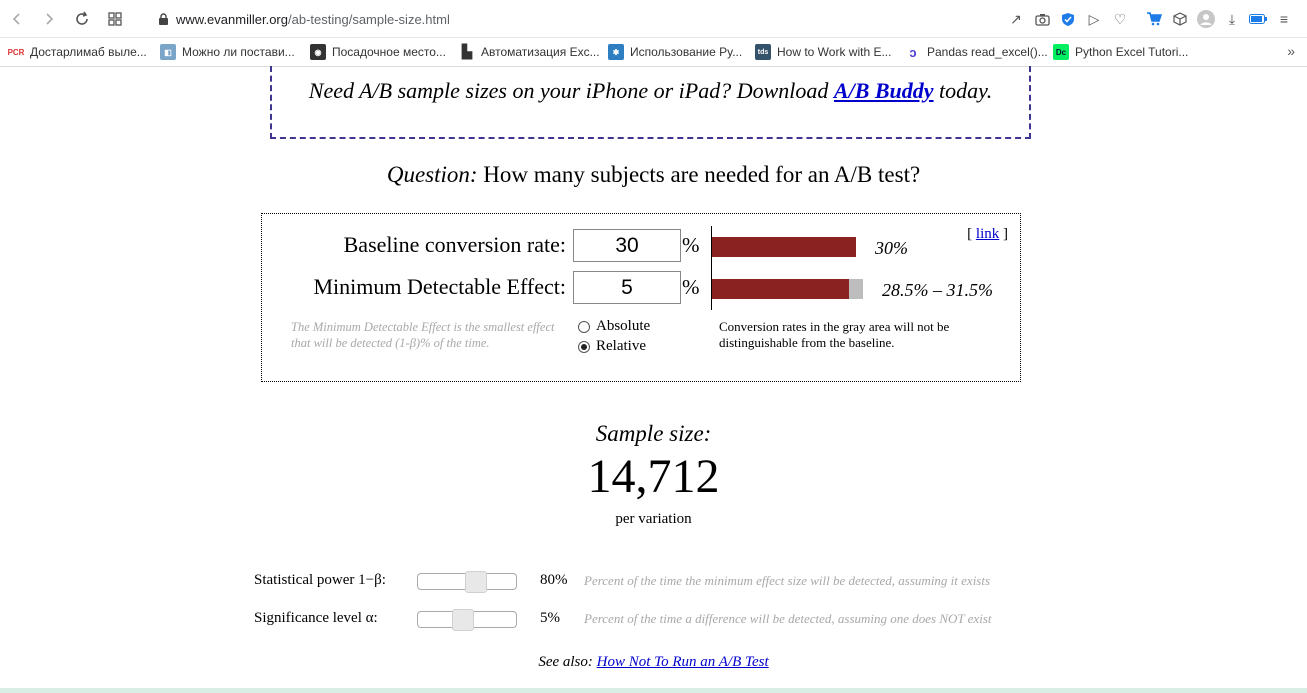 This screenshot has height=693, width=1307. Describe the element at coordinates (320, 580) in the screenshot. I see `power-label: Statistical power 1−β:` at that location.